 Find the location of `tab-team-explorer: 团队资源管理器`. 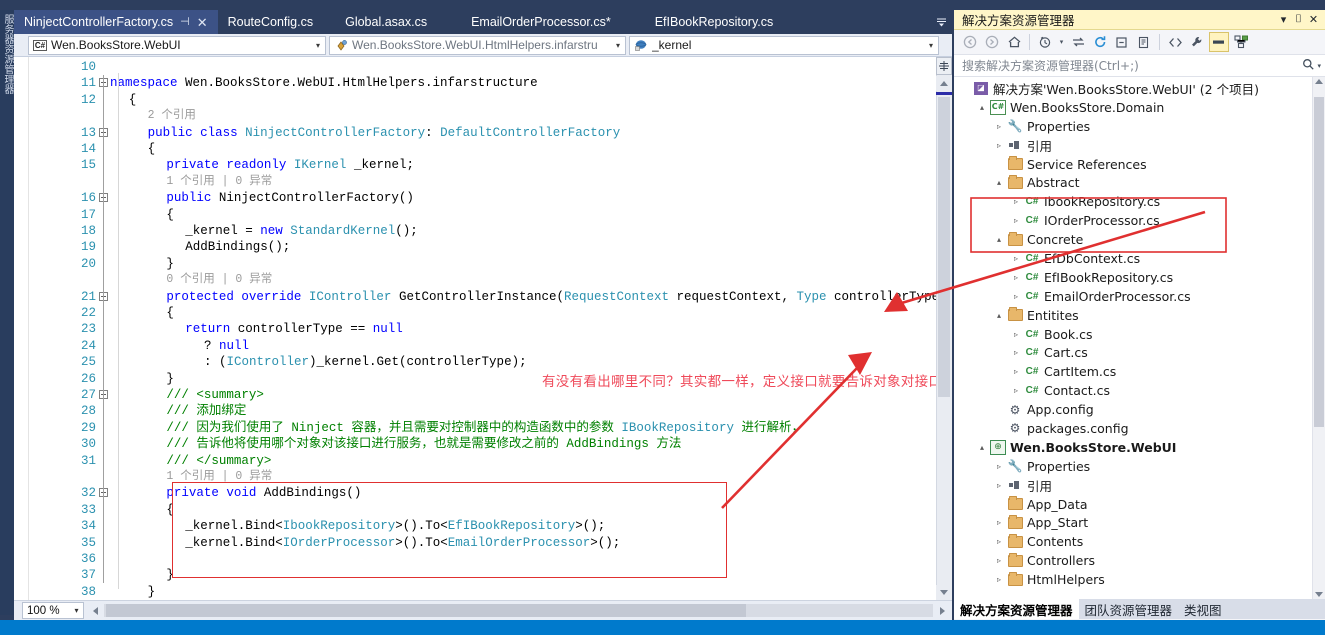

tab-team-explorer: 团队资源管理器 is located at coordinates (1129, 609).